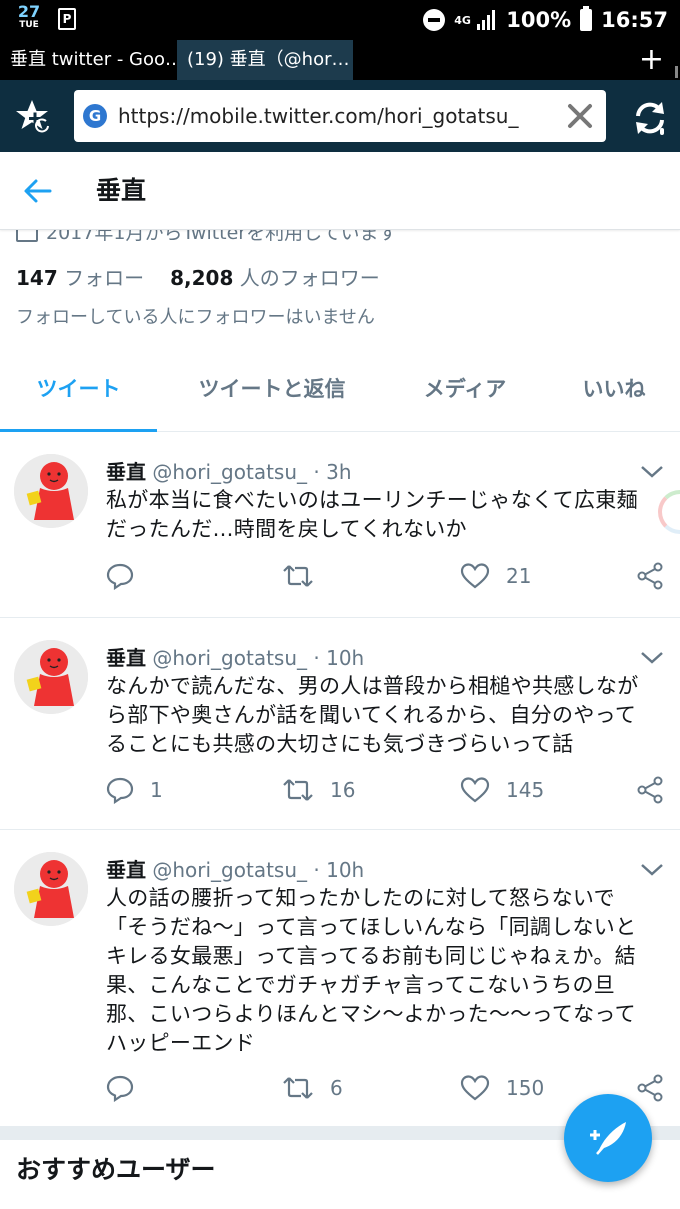  Describe the element at coordinates (78, 391) in the screenshot. I see `tab-tweets: ツイート` at that location.